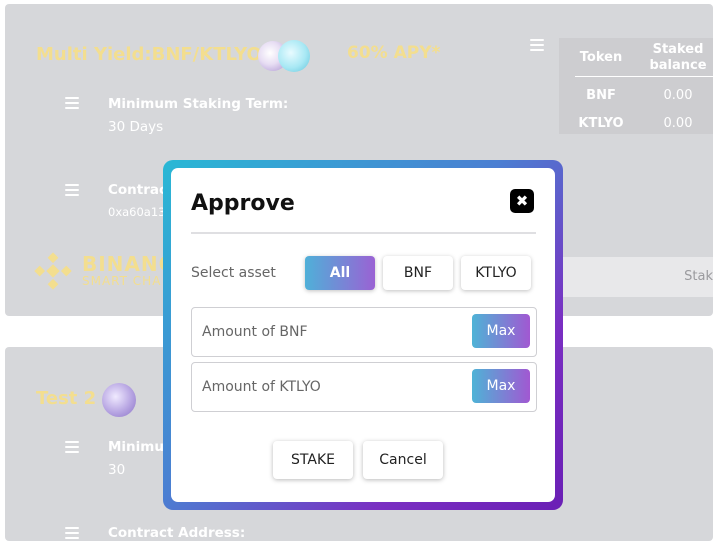 The image size is (713, 541). I want to click on pool-title: Multi Yield:BNF/KTLYO, so click(149, 54).